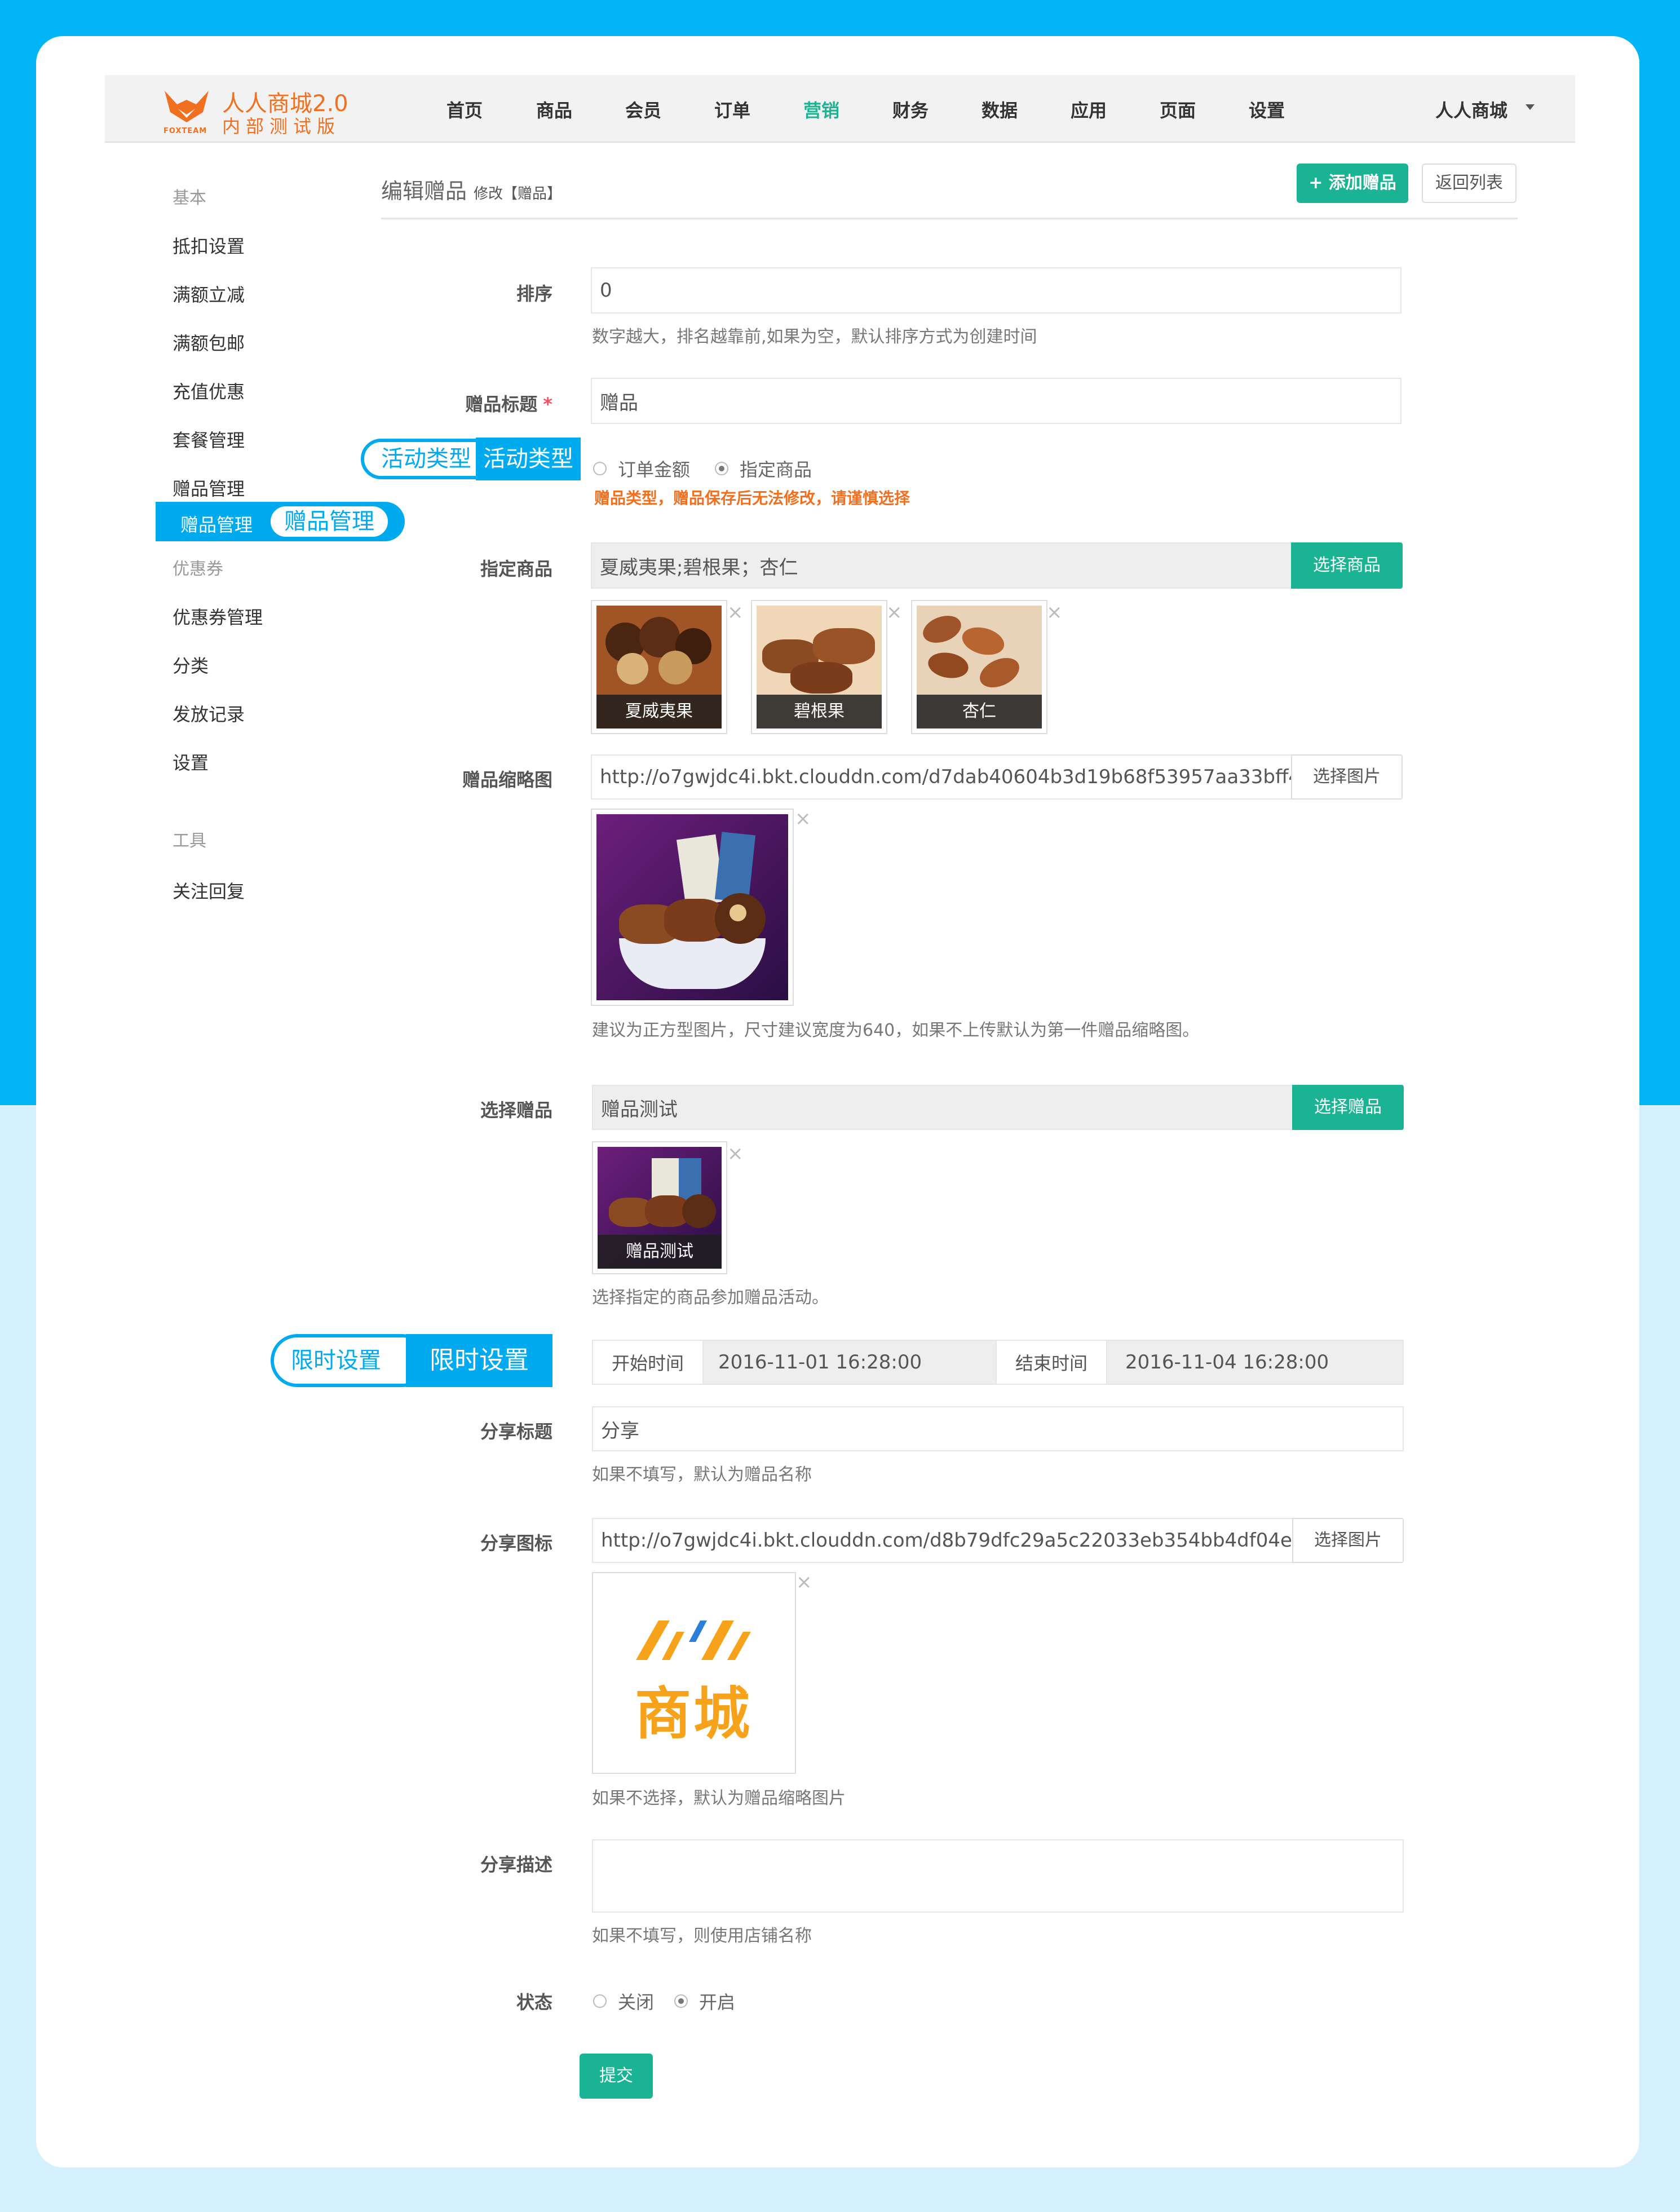 The height and width of the screenshot is (2212, 1680). I want to click on submit-button: 提交, so click(616, 2077).